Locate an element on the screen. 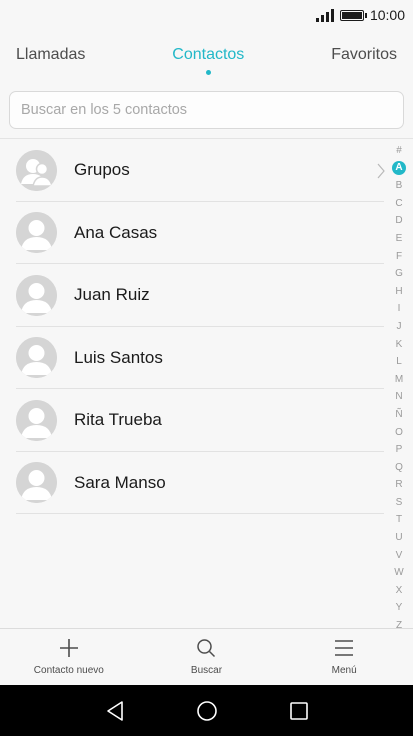 The image size is (413, 736). bottom-action-bar: Contacto nuevo Buscar Menú is located at coordinates (206, 657).